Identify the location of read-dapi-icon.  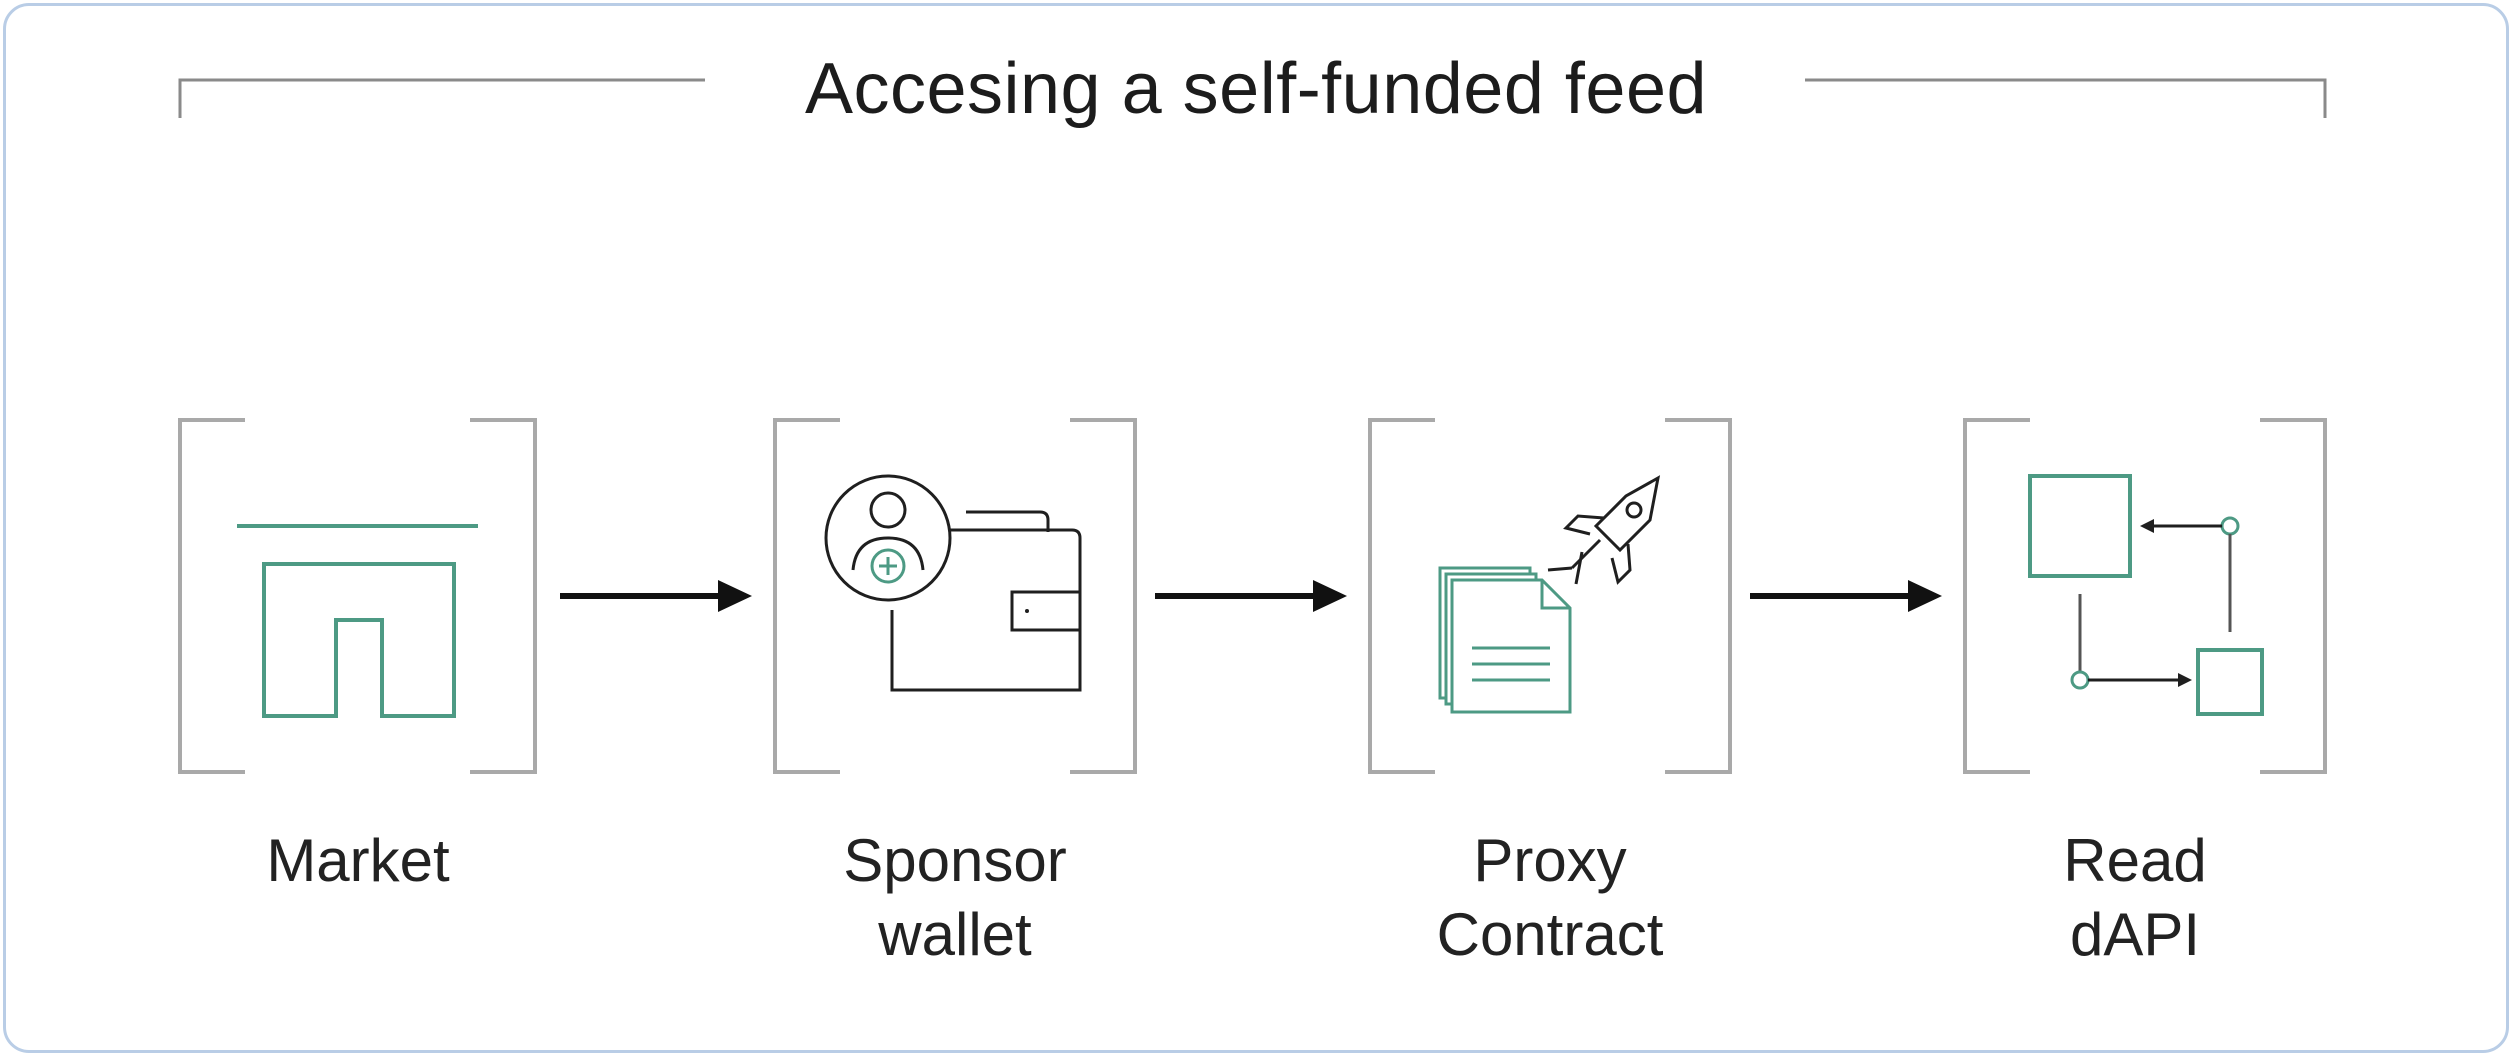
(2146, 595).